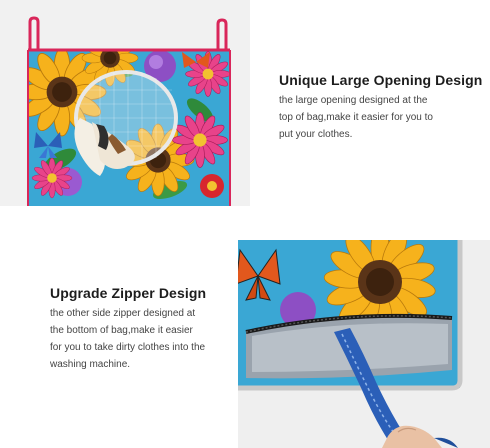 This screenshot has width=490, height=448. What do you see at coordinates (123, 313) in the screenshot?
I see `text-line: the other side zipper designed at` at bounding box center [123, 313].